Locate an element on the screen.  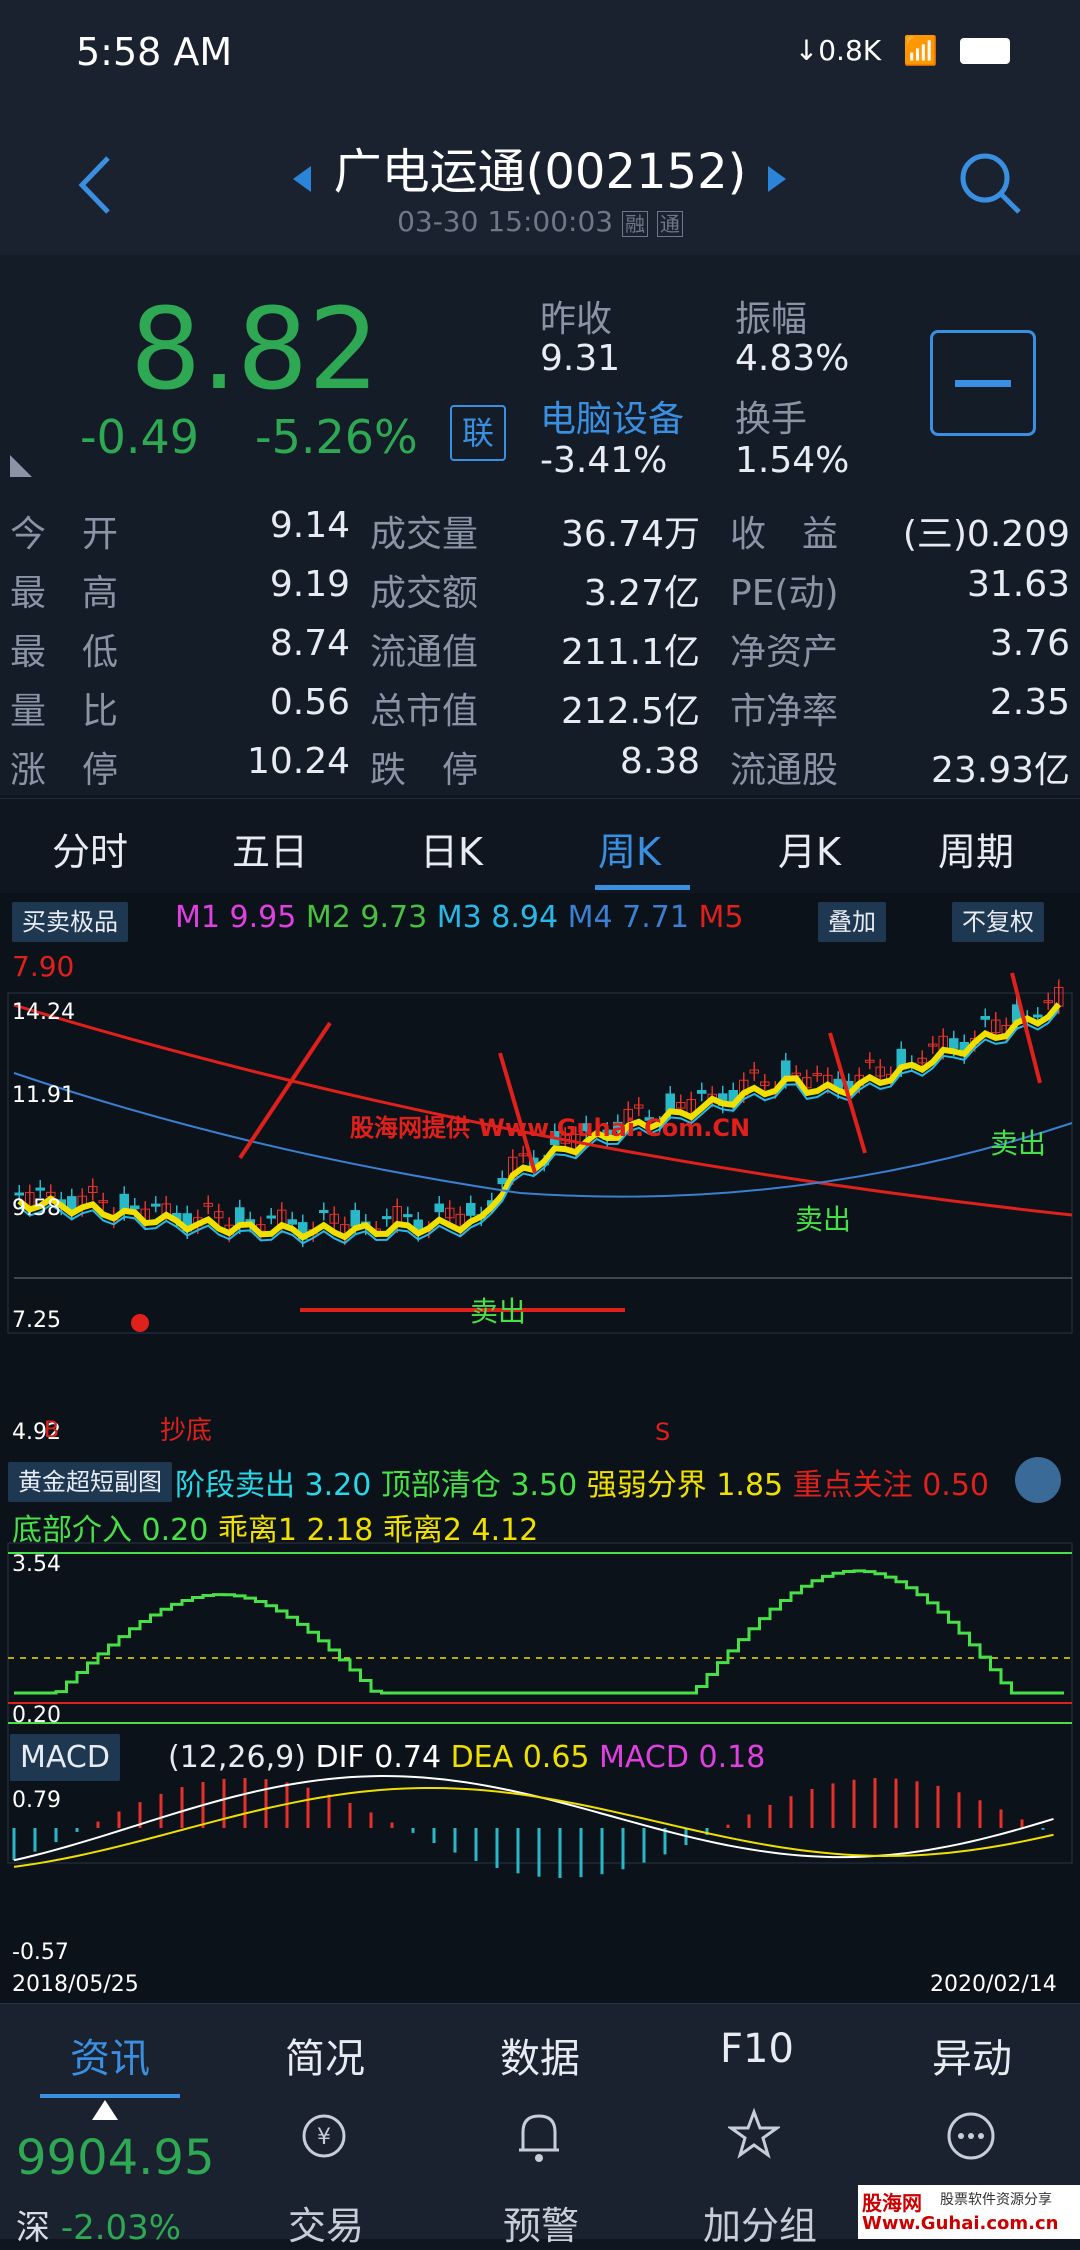
amplitude-value: 4.83% is located at coordinates (792, 358).